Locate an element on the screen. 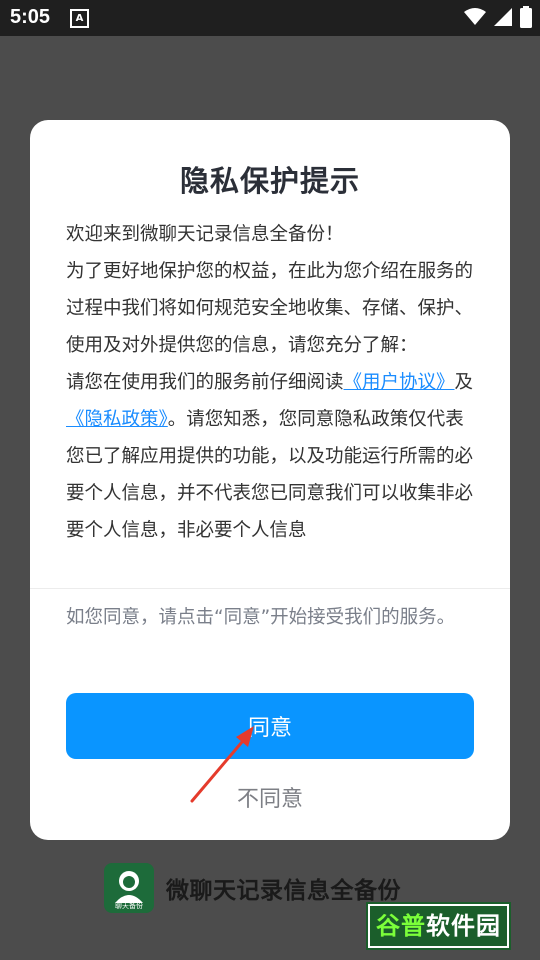  divider is located at coordinates (270, 588).